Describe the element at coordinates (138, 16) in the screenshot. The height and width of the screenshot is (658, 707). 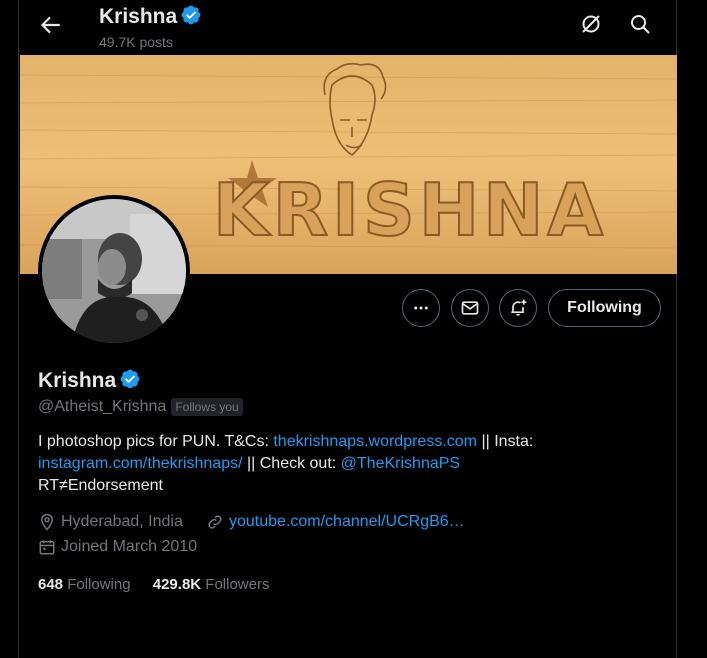
I see `header-name: Krishna` at that location.